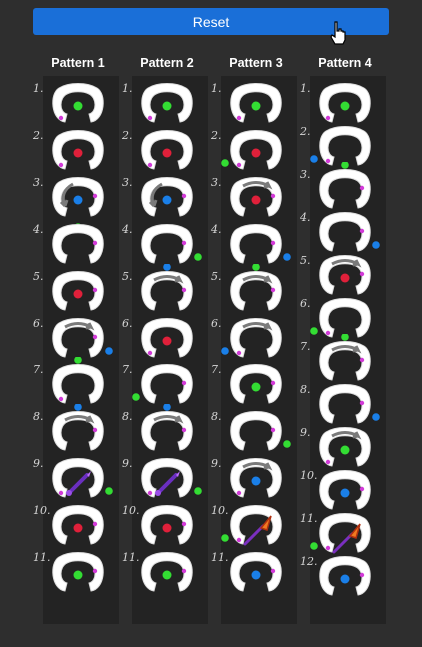 Image resolution: width=422 pixels, height=647 pixels. I want to click on pattern-step: 12., so click(345, 581).